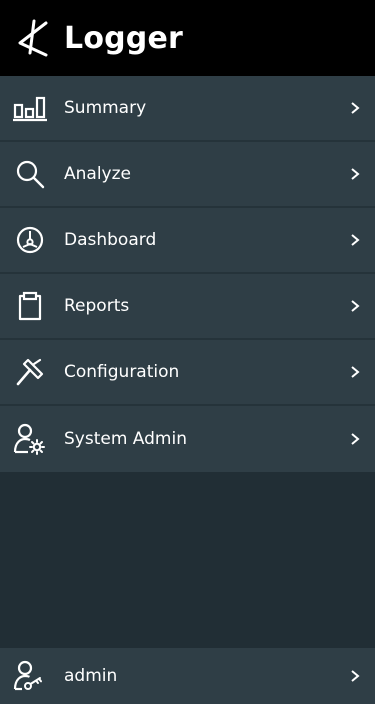  What do you see at coordinates (124, 38) in the screenshot?
I see `app-title: Logger` at bounding box center [124, 38].